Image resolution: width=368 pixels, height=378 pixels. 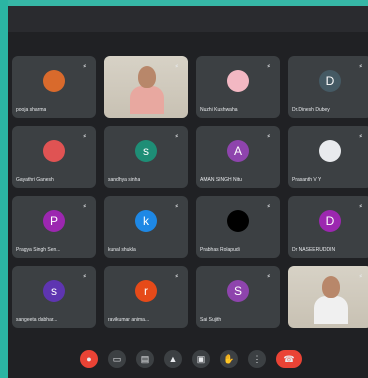 I want to click on avatar: r, so click(x=146, y=291).